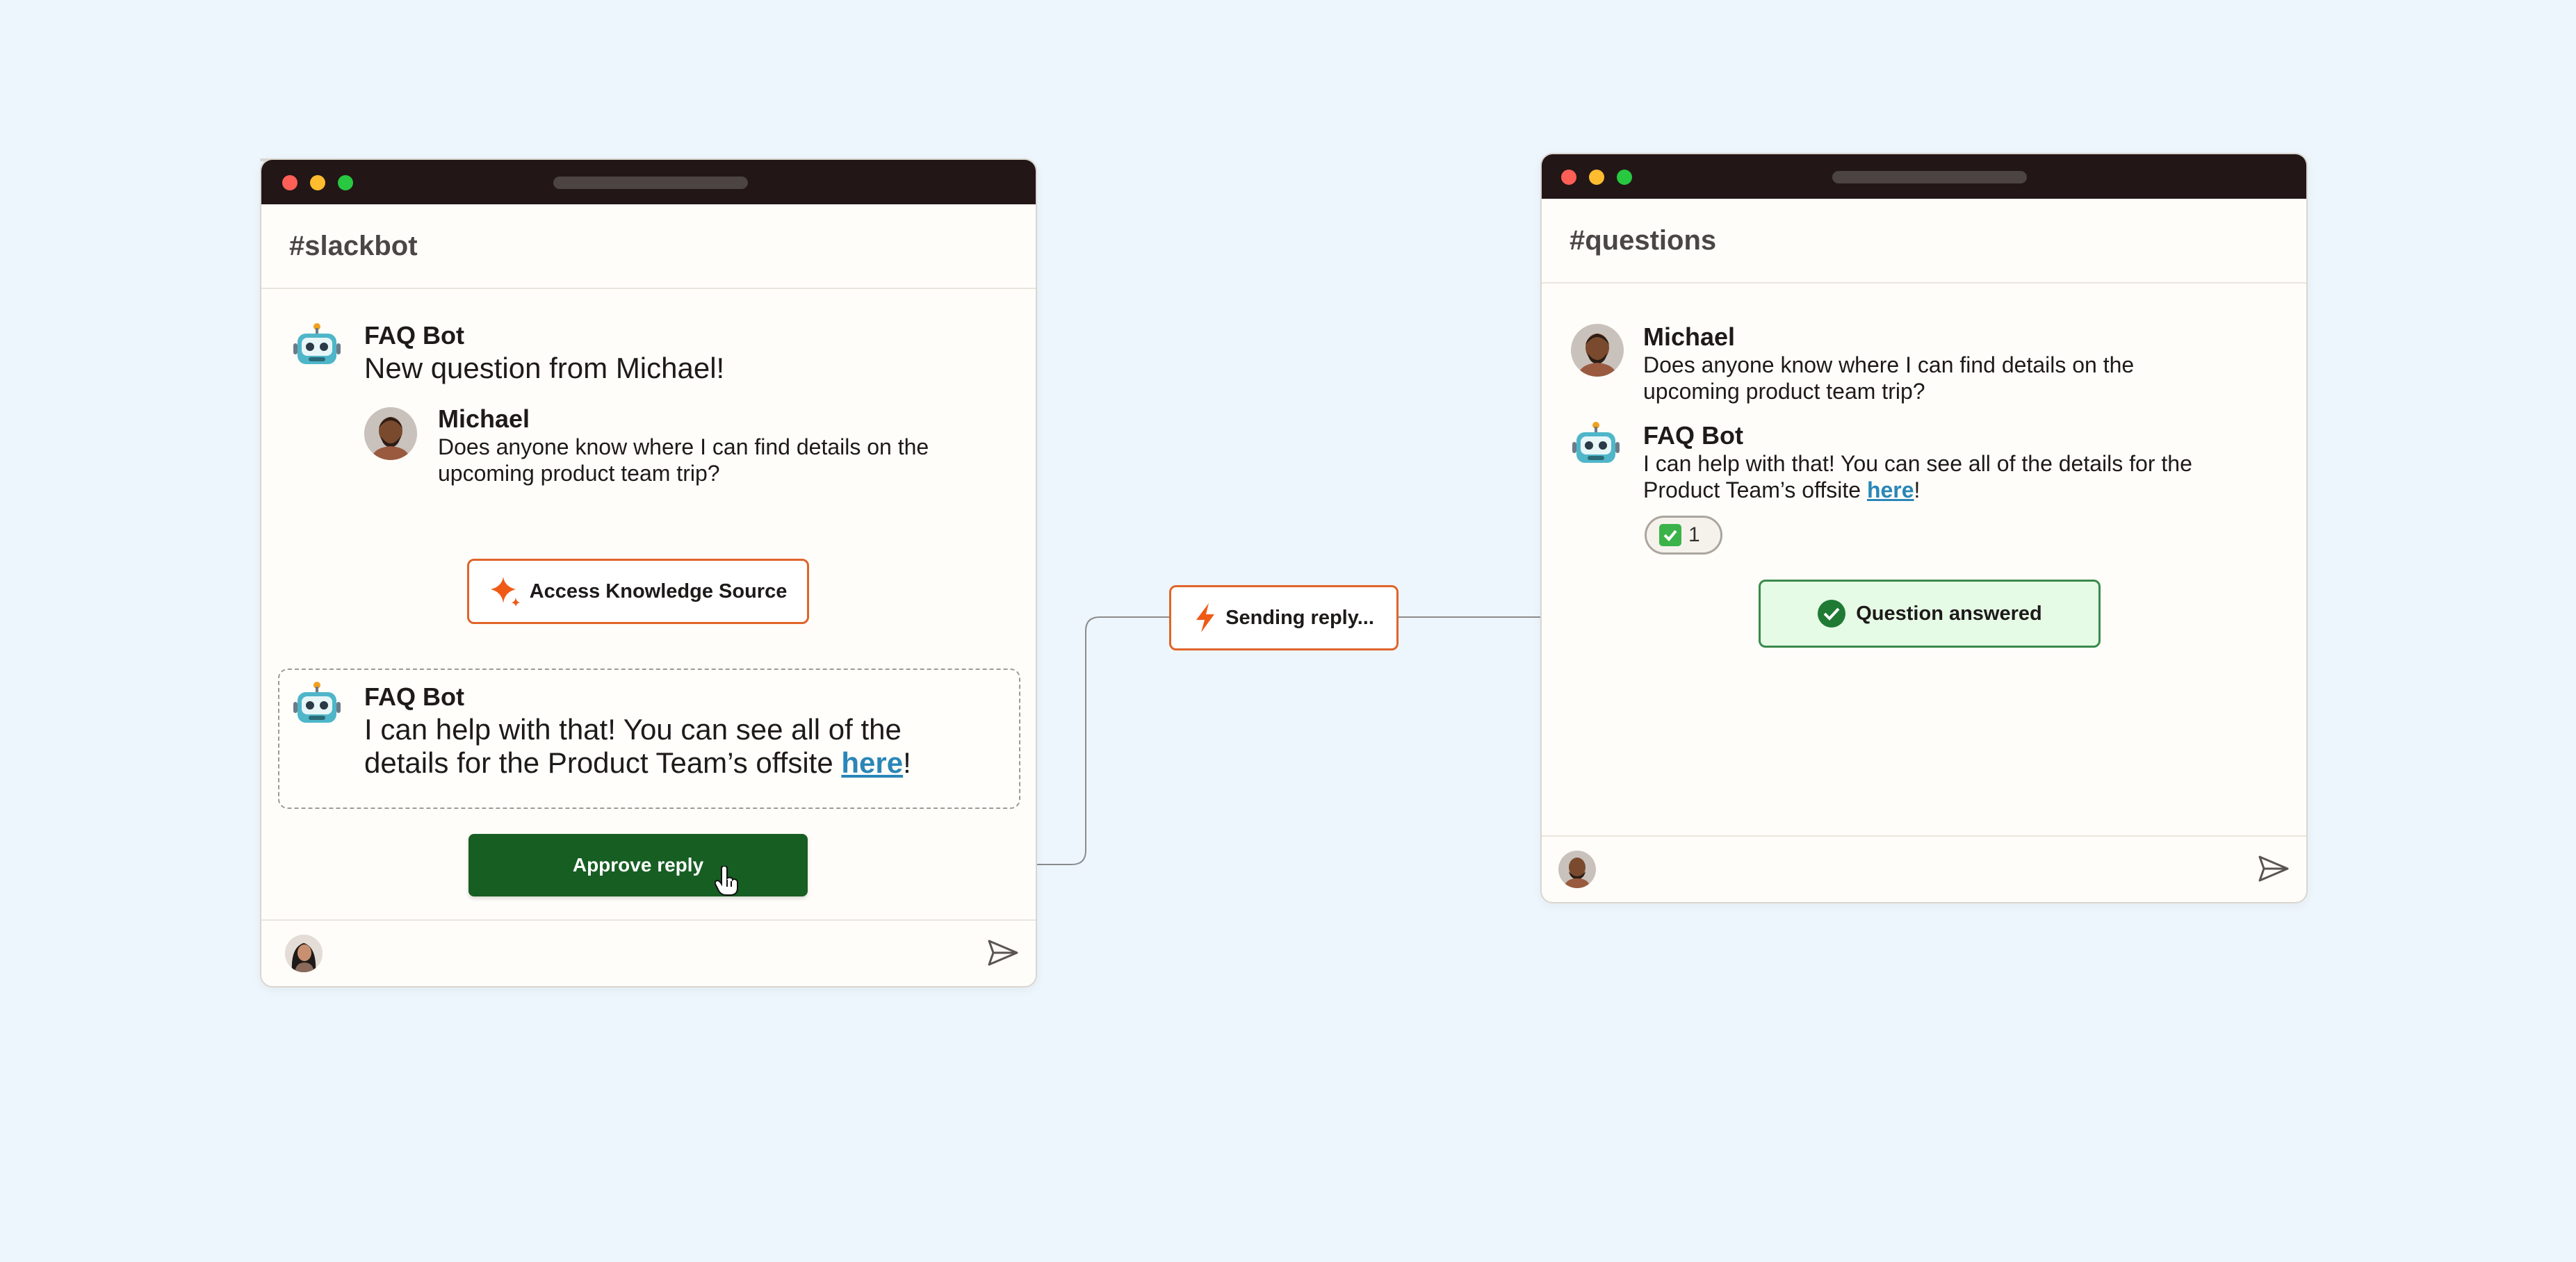 The image size is (2576, 1262). Describe the element at coordinates (1670, 535) in the screenshot. I see `checkmark-emoji-icon` at that location.